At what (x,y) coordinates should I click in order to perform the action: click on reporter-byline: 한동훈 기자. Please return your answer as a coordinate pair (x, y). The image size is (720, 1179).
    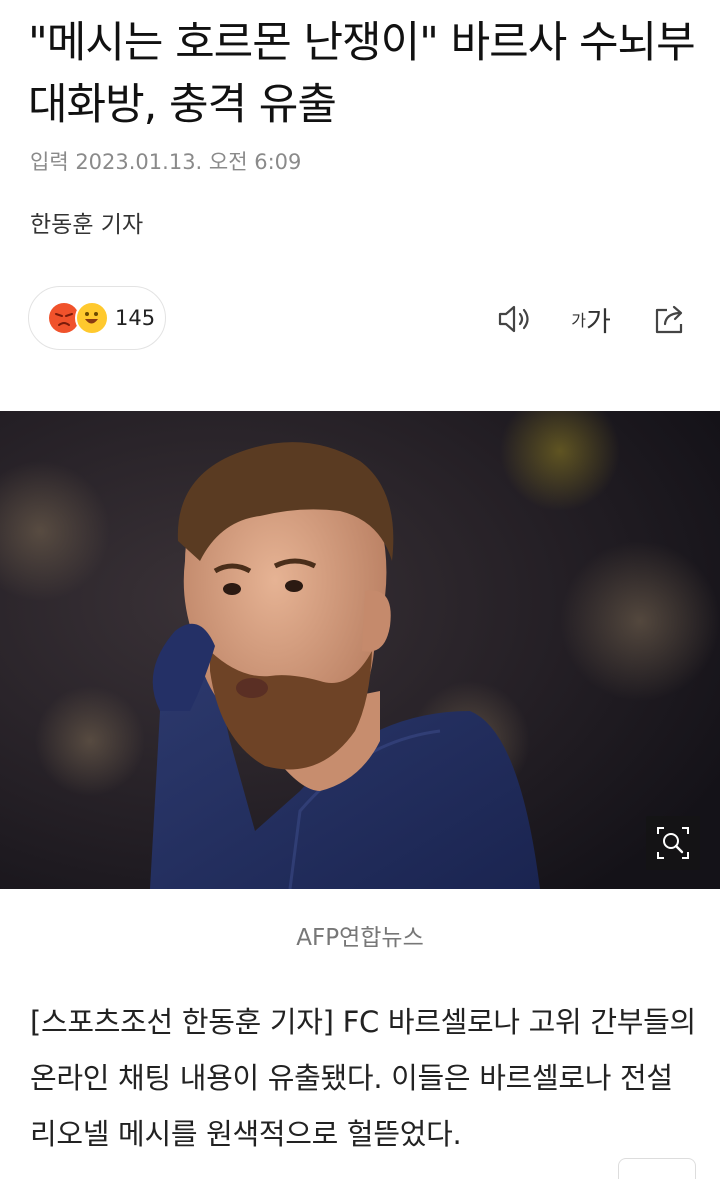
    Looking at the image, I should click on (86, 222).